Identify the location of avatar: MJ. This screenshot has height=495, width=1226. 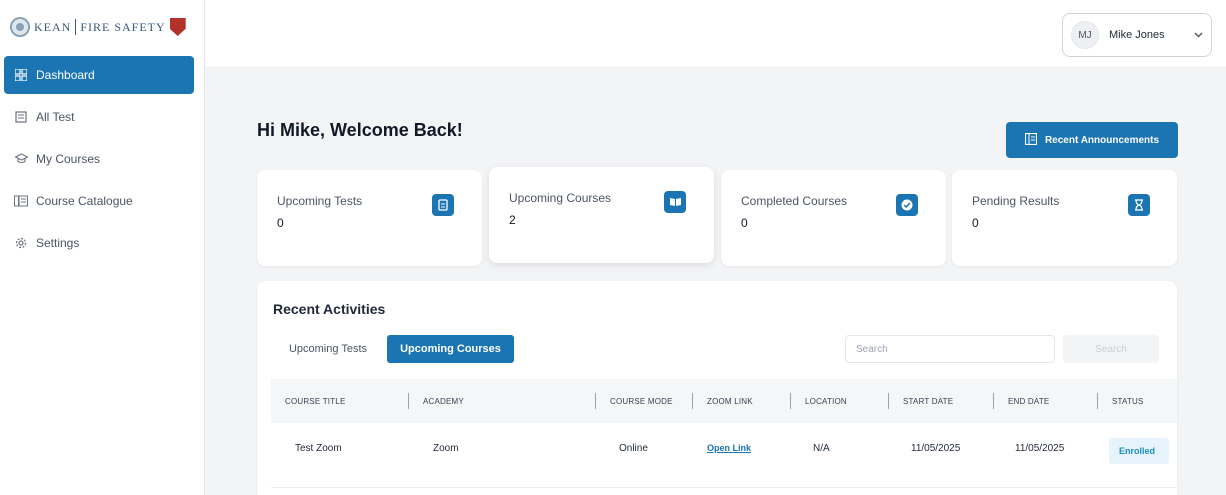
(1085, 35).